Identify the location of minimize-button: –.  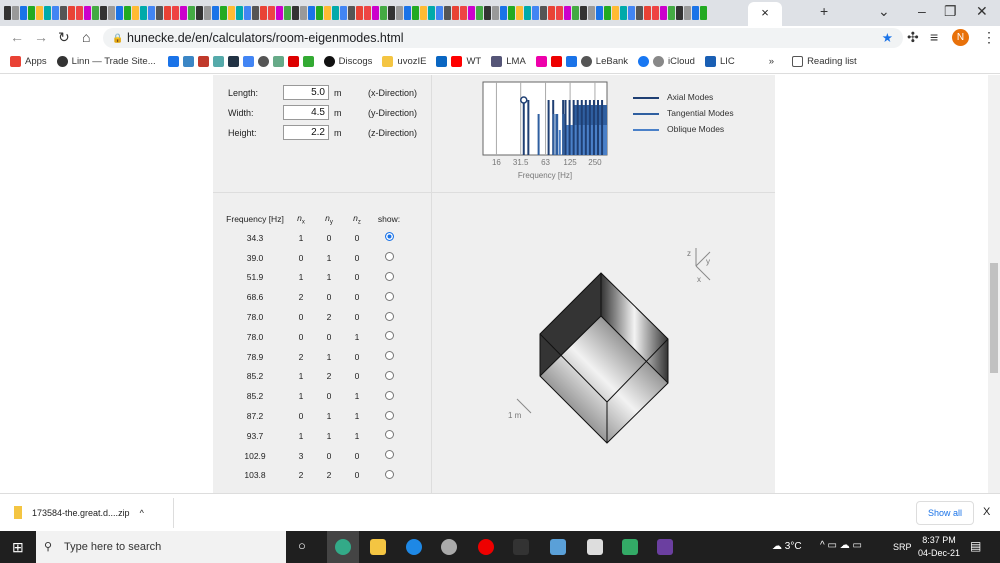
(922, 11).